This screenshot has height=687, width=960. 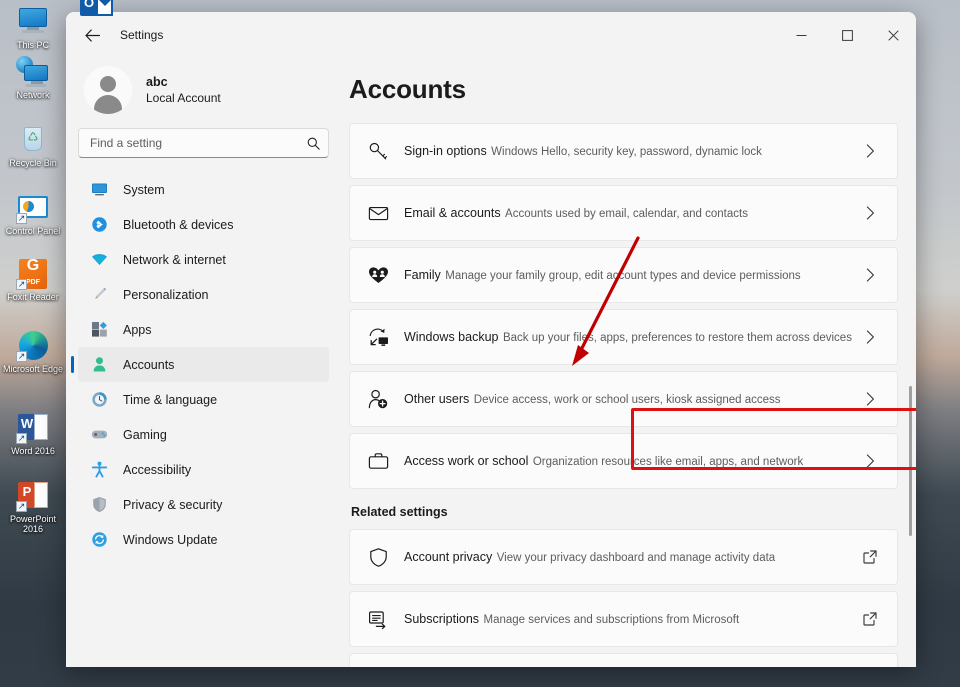 I want to click on close-button, so click(x=893, y=35).